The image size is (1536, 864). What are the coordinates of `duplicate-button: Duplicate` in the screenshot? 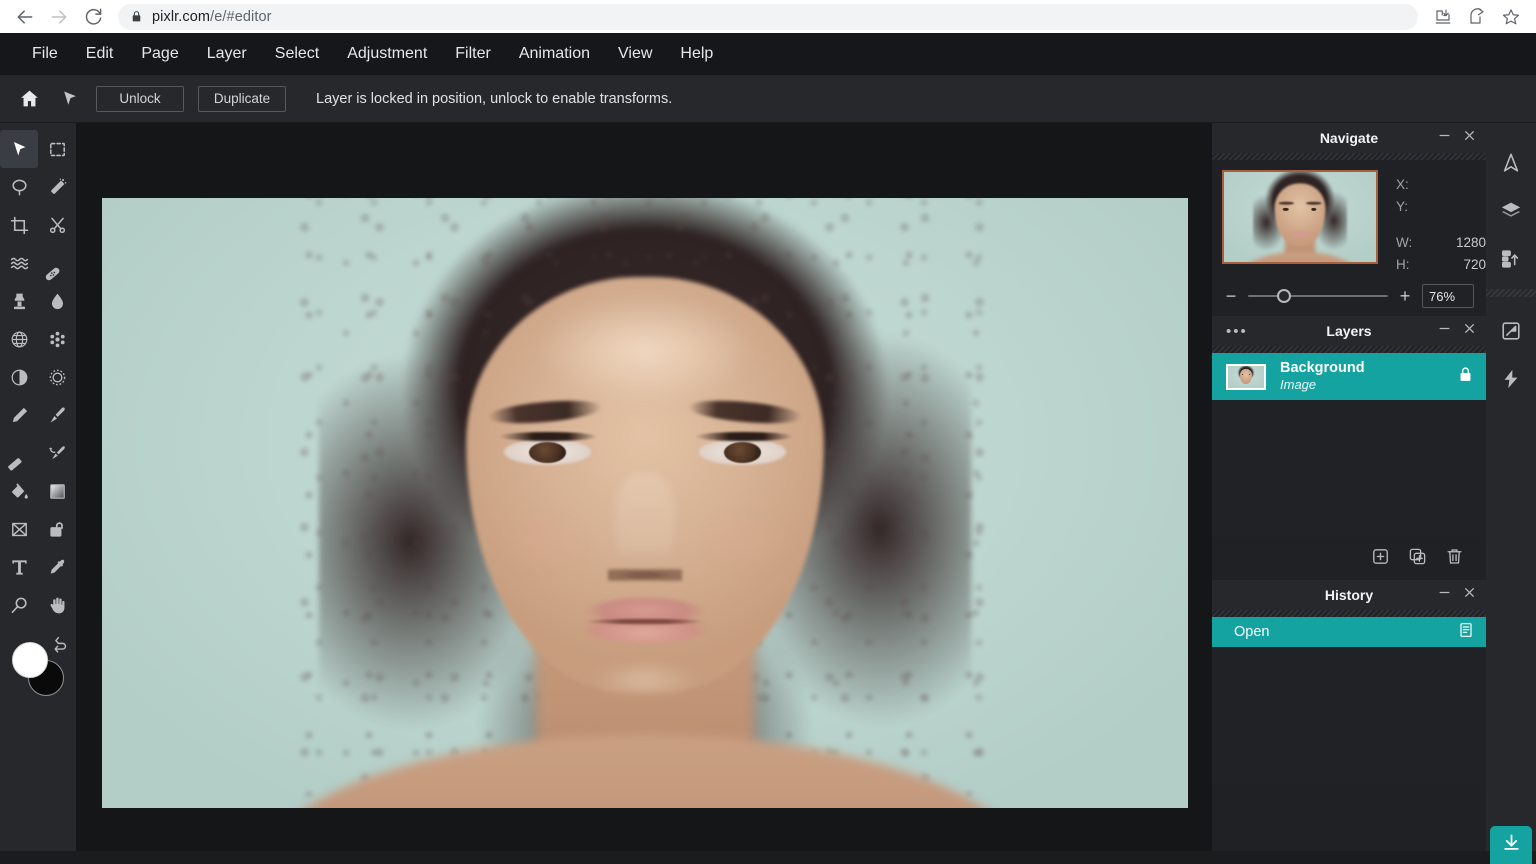 It's located at (242, 98).